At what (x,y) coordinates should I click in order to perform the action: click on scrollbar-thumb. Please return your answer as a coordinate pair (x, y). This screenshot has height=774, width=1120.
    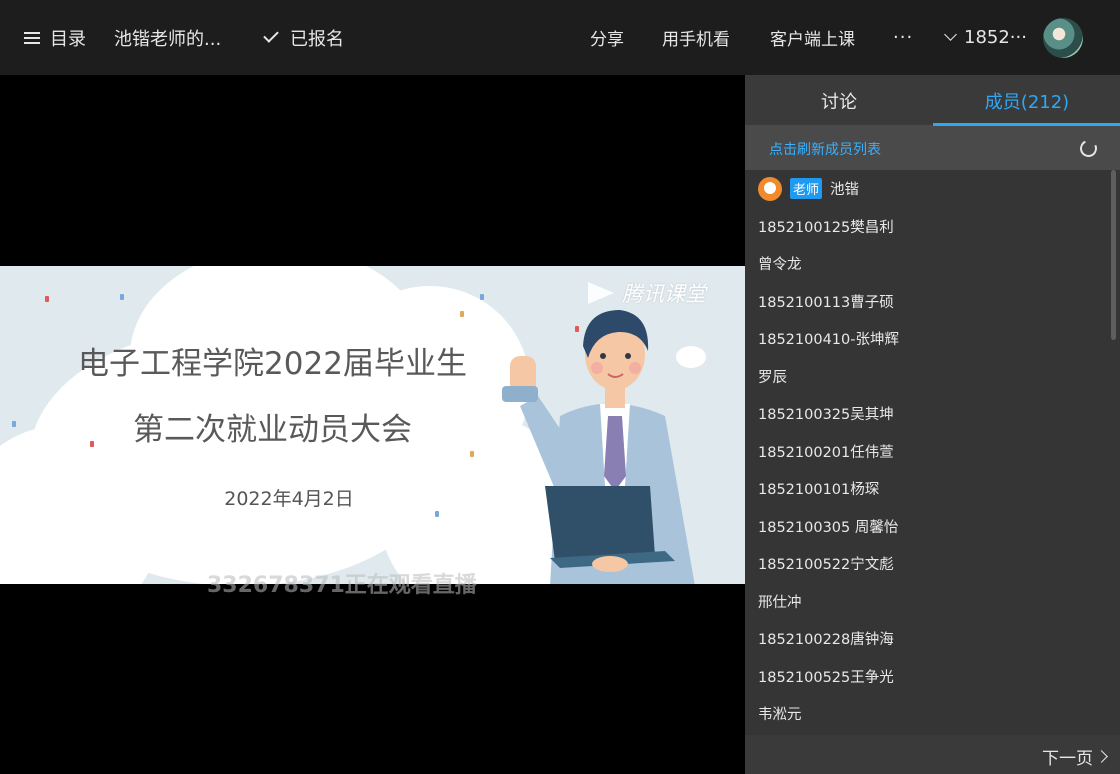
    Looking at the image, I should click on (1113, 255).